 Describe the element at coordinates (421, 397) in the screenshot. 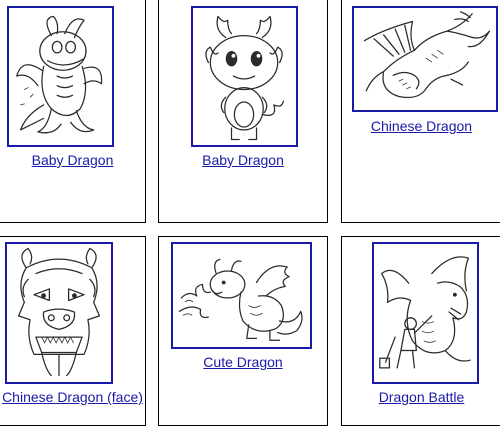

I see `gallery-caption-link: Dragon Battle` at that location.